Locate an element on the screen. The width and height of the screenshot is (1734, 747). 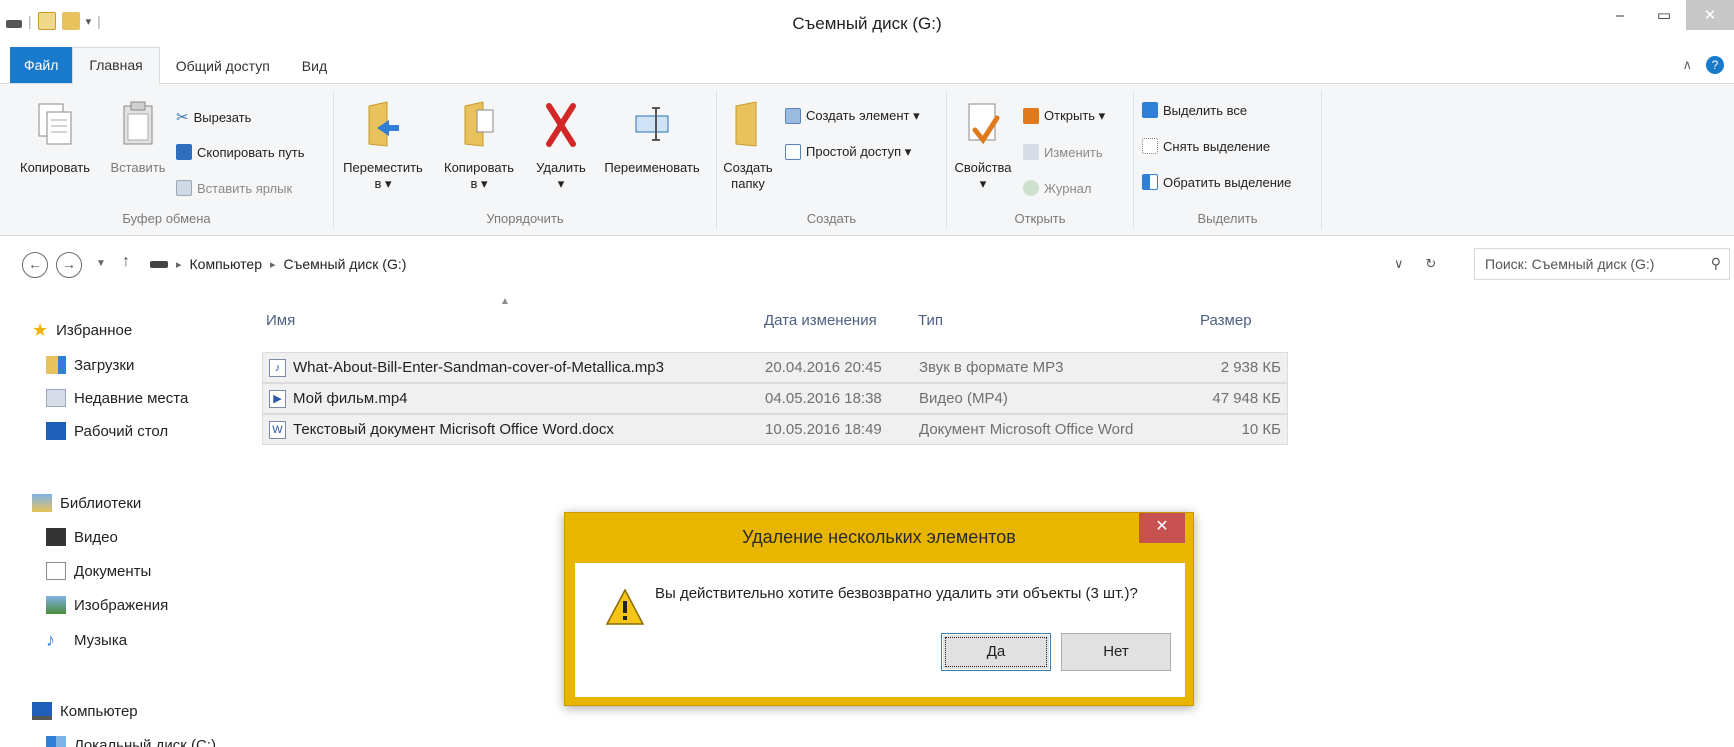
refresh-icon: ↻ is located at coordinates (1431, 264).